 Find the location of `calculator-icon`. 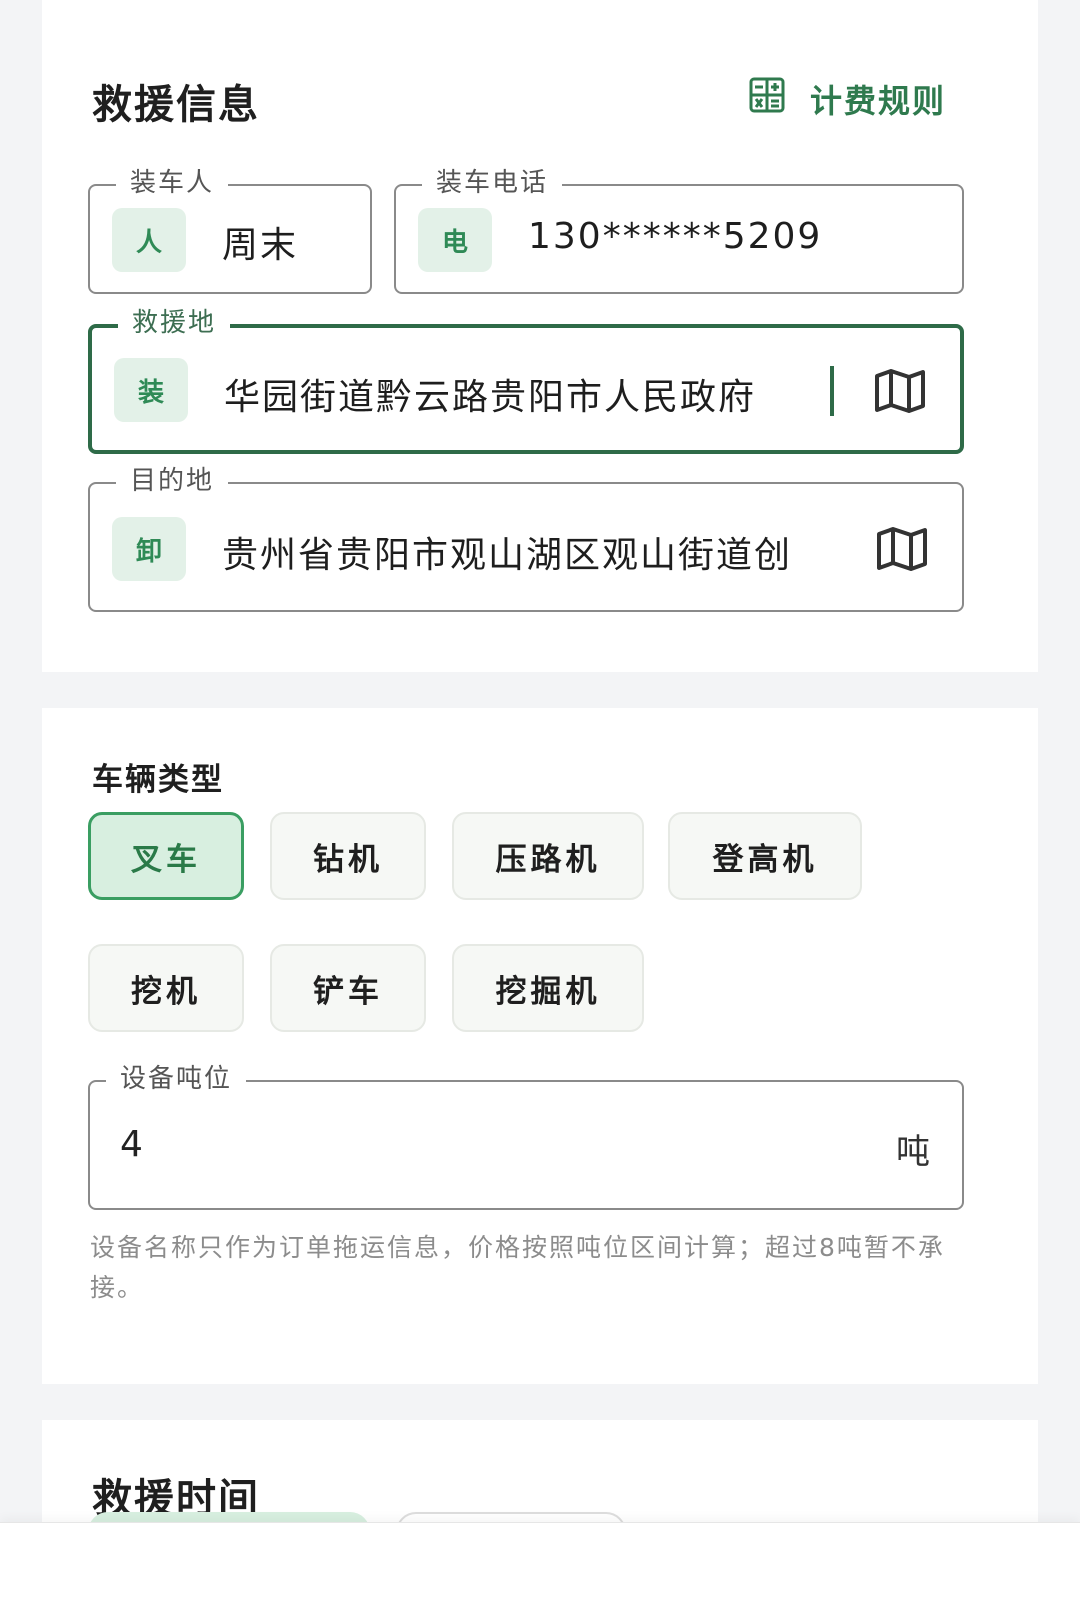

calculator-icon is located at coordinates (767, 99).